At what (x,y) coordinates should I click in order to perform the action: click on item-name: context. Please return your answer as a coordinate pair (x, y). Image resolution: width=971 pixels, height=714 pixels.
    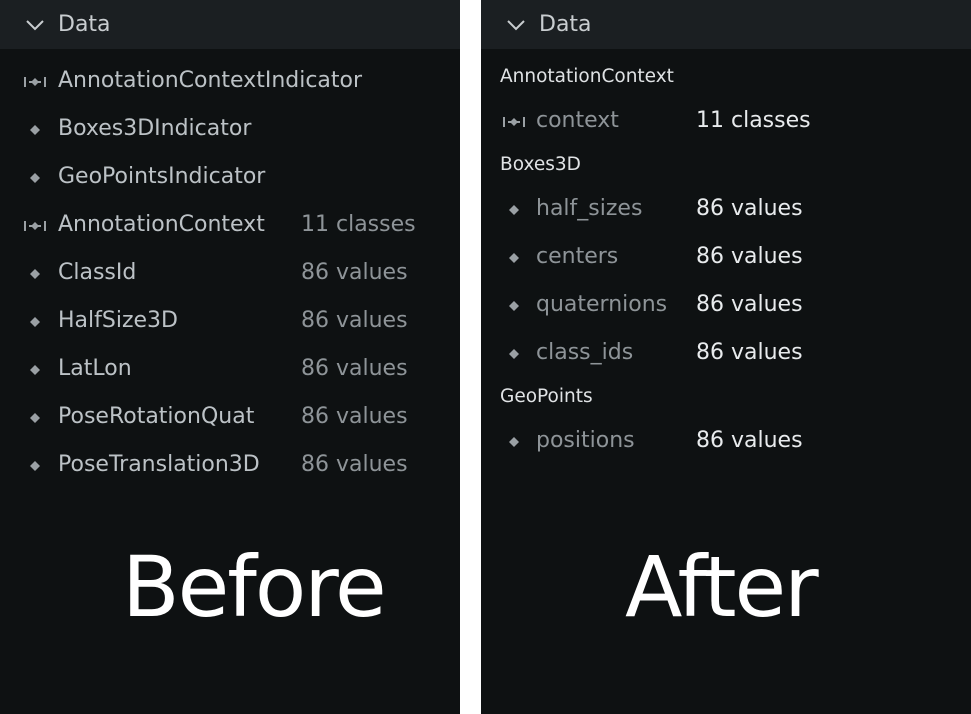
    Looking at the image, I should click on (577, 120).